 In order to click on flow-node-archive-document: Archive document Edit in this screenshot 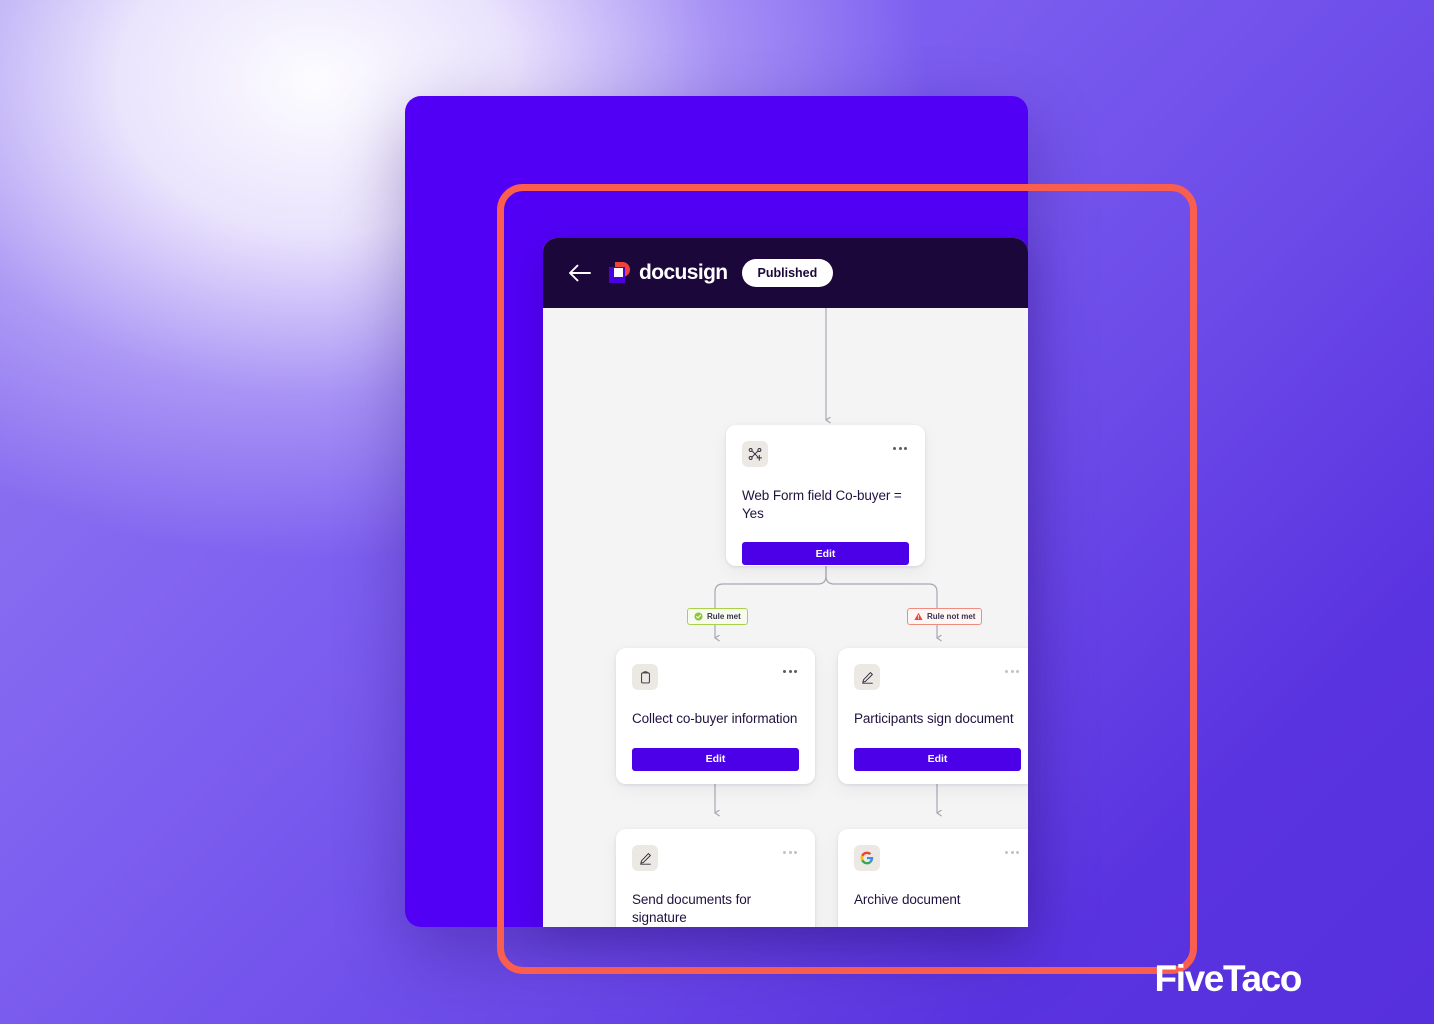, I will do `click(933, 878)`.